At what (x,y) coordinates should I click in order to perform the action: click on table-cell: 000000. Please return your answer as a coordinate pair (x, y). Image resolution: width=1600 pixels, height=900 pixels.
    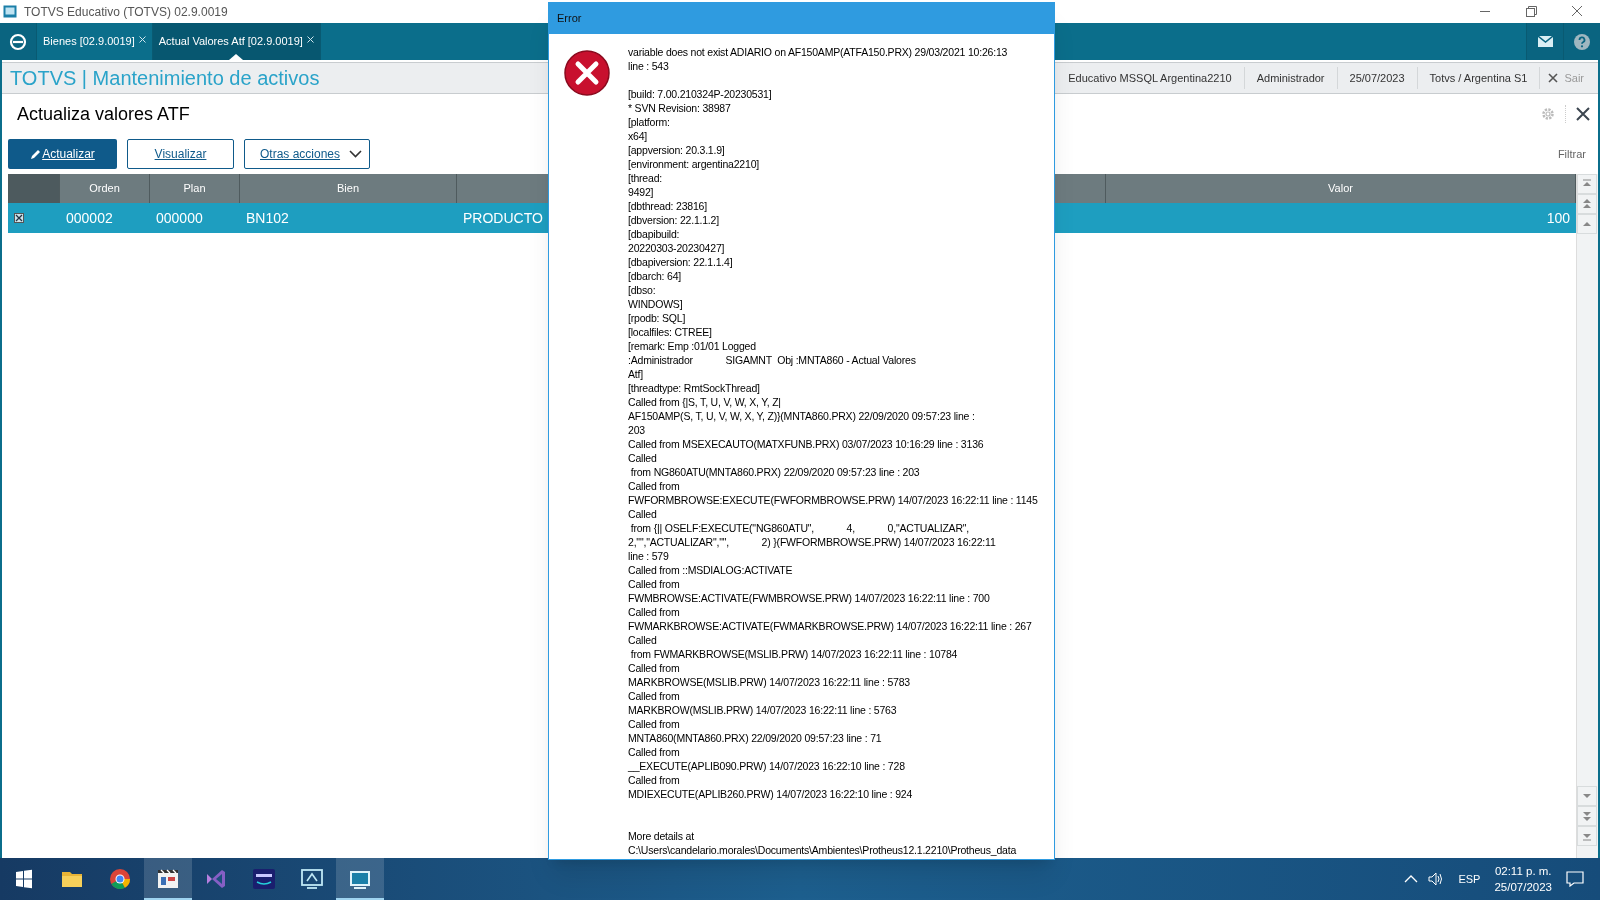
    Looking at the image, I should click on (179, 217).